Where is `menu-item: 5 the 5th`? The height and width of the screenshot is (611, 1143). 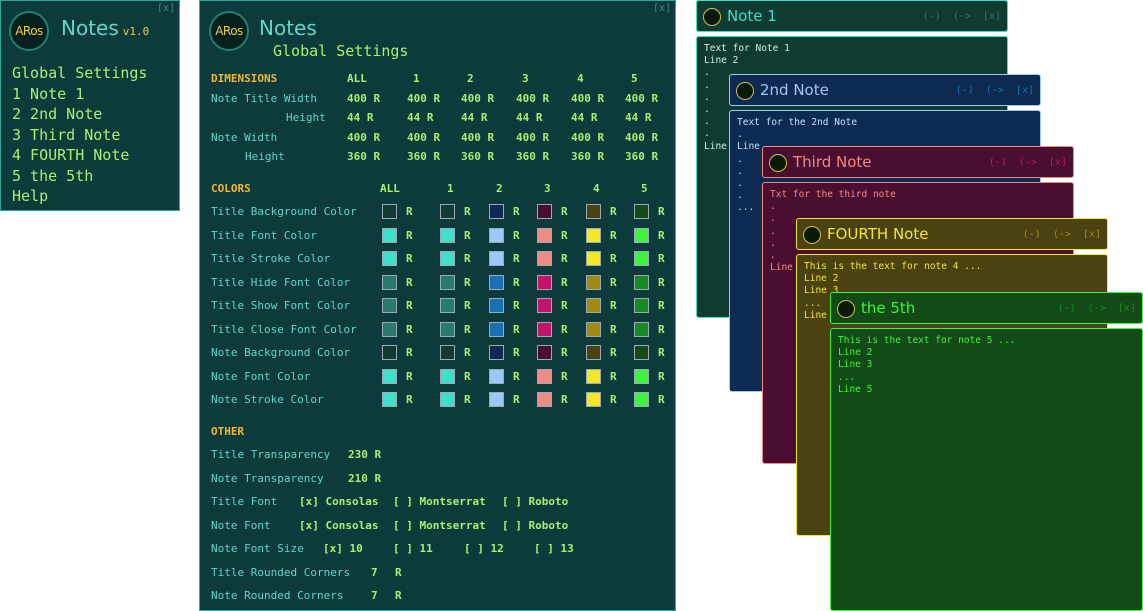
menu-item: 5 the 5th is located at coordinates (79, 176).